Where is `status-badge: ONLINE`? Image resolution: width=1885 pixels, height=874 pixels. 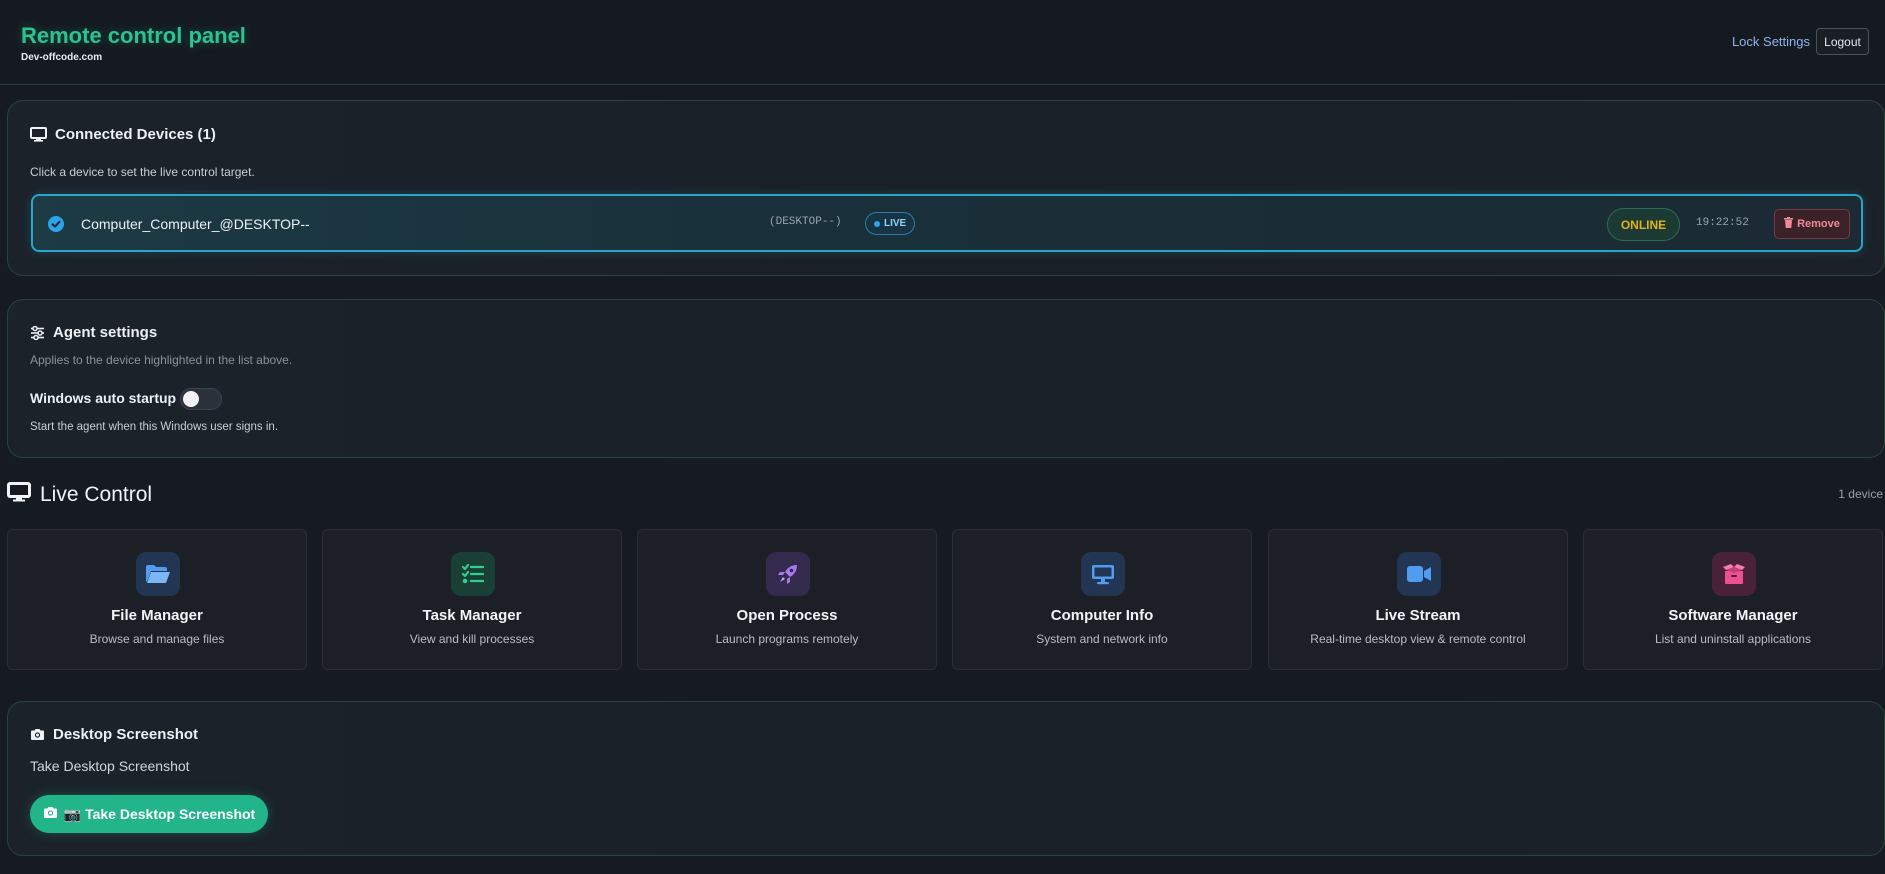
status-badge: ONLINE is located at coordinates (1643, 224).